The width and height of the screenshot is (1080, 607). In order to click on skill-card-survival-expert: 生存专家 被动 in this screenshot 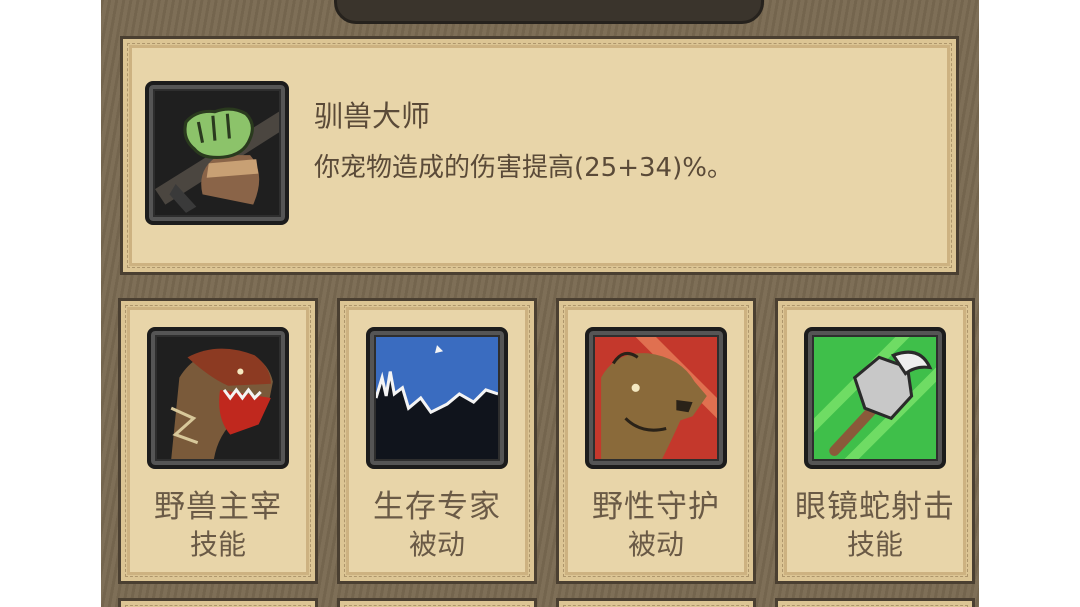, I will do `click(437, 441)`.